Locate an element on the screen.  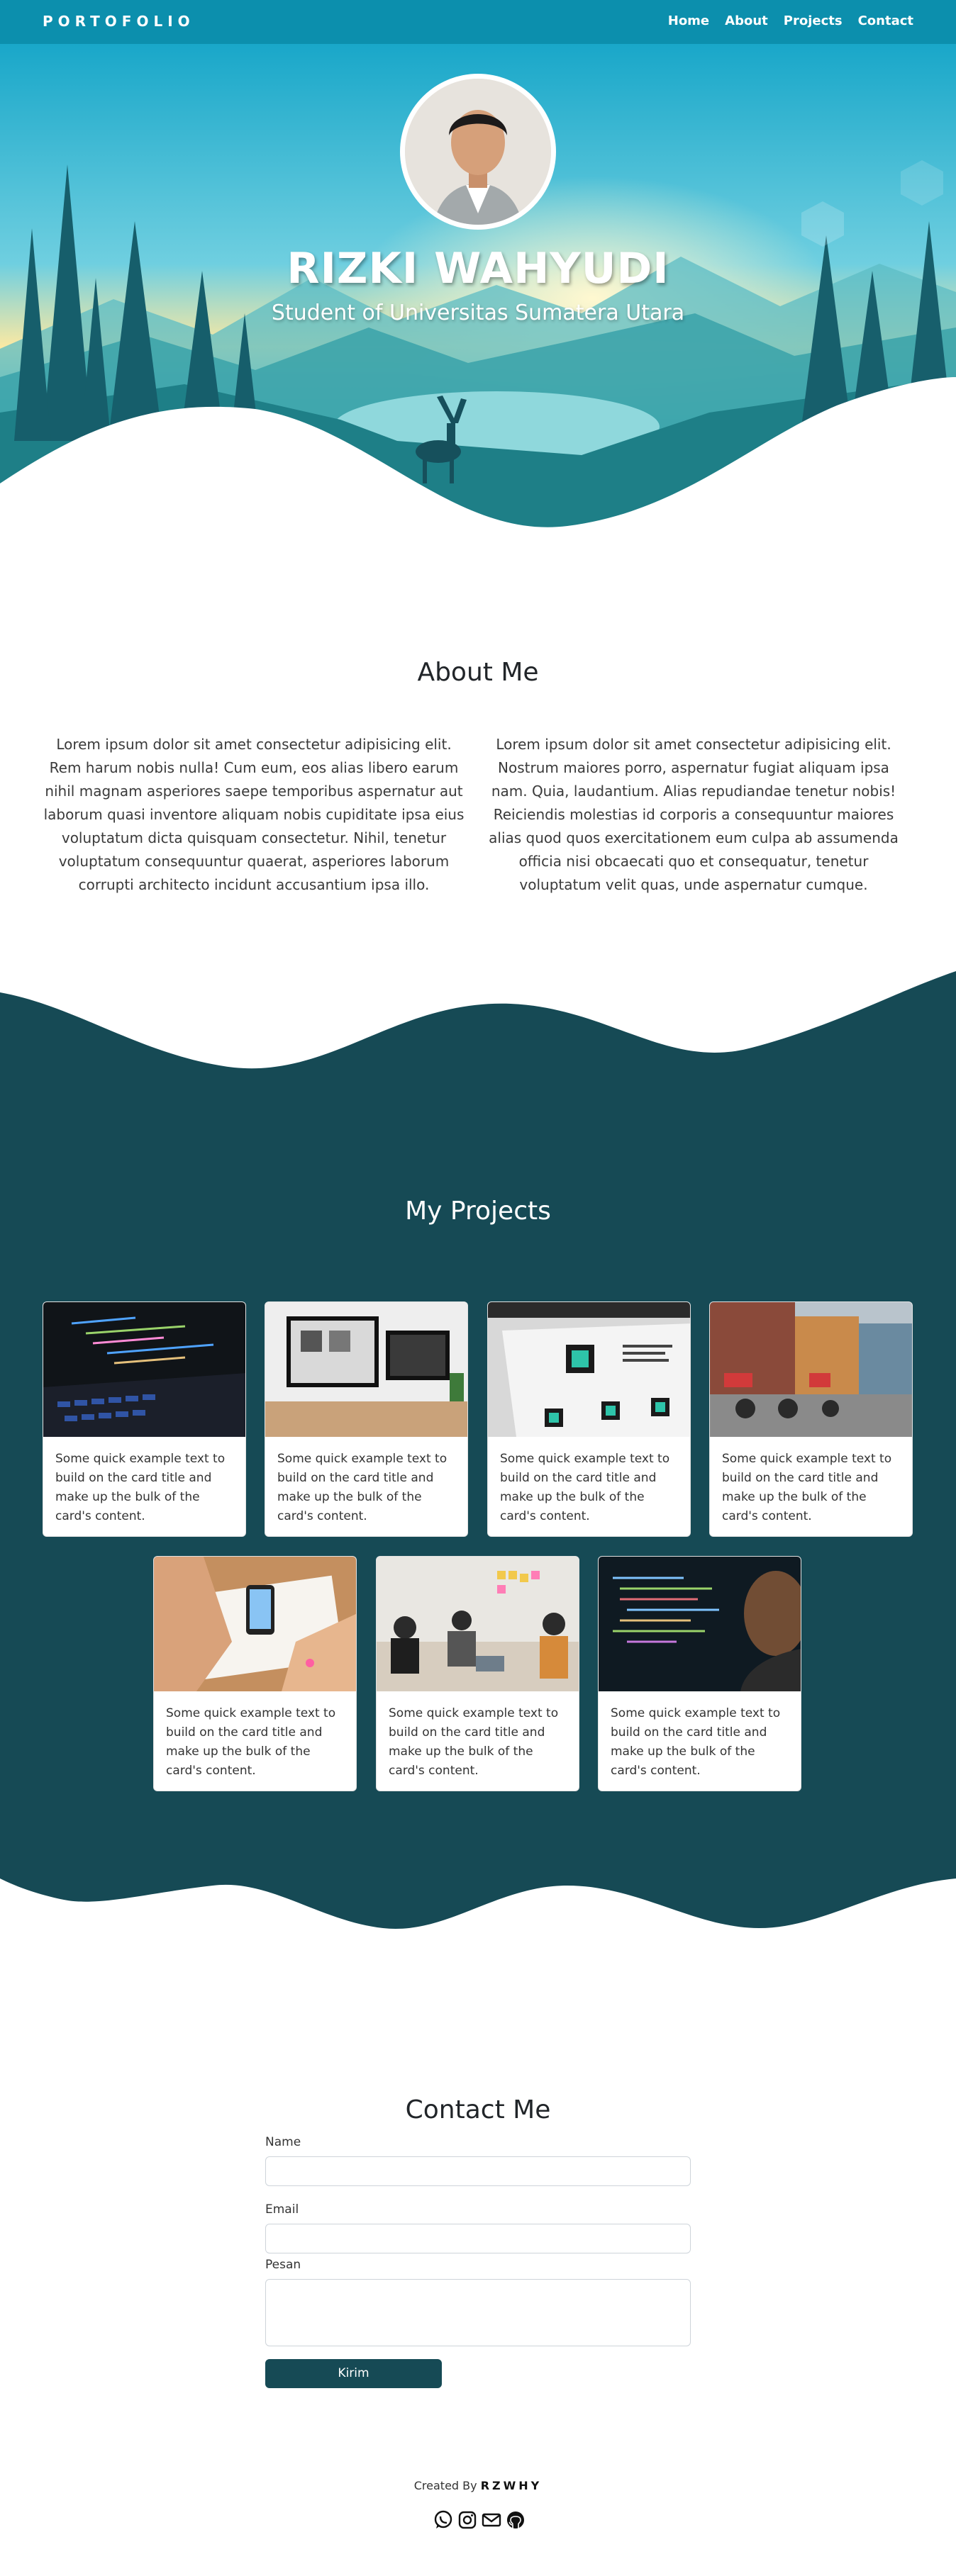
email-label: Email is located at coordinates (282, 2210).